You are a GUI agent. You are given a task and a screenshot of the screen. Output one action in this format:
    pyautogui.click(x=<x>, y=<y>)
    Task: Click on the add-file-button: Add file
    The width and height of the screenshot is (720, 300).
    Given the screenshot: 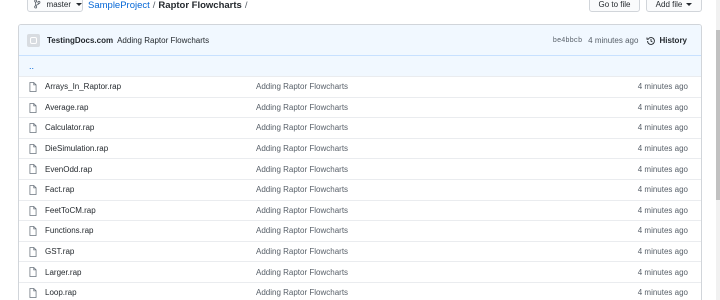 What is the action you would take?
    pyautogui.click(x=674, y=6)
    